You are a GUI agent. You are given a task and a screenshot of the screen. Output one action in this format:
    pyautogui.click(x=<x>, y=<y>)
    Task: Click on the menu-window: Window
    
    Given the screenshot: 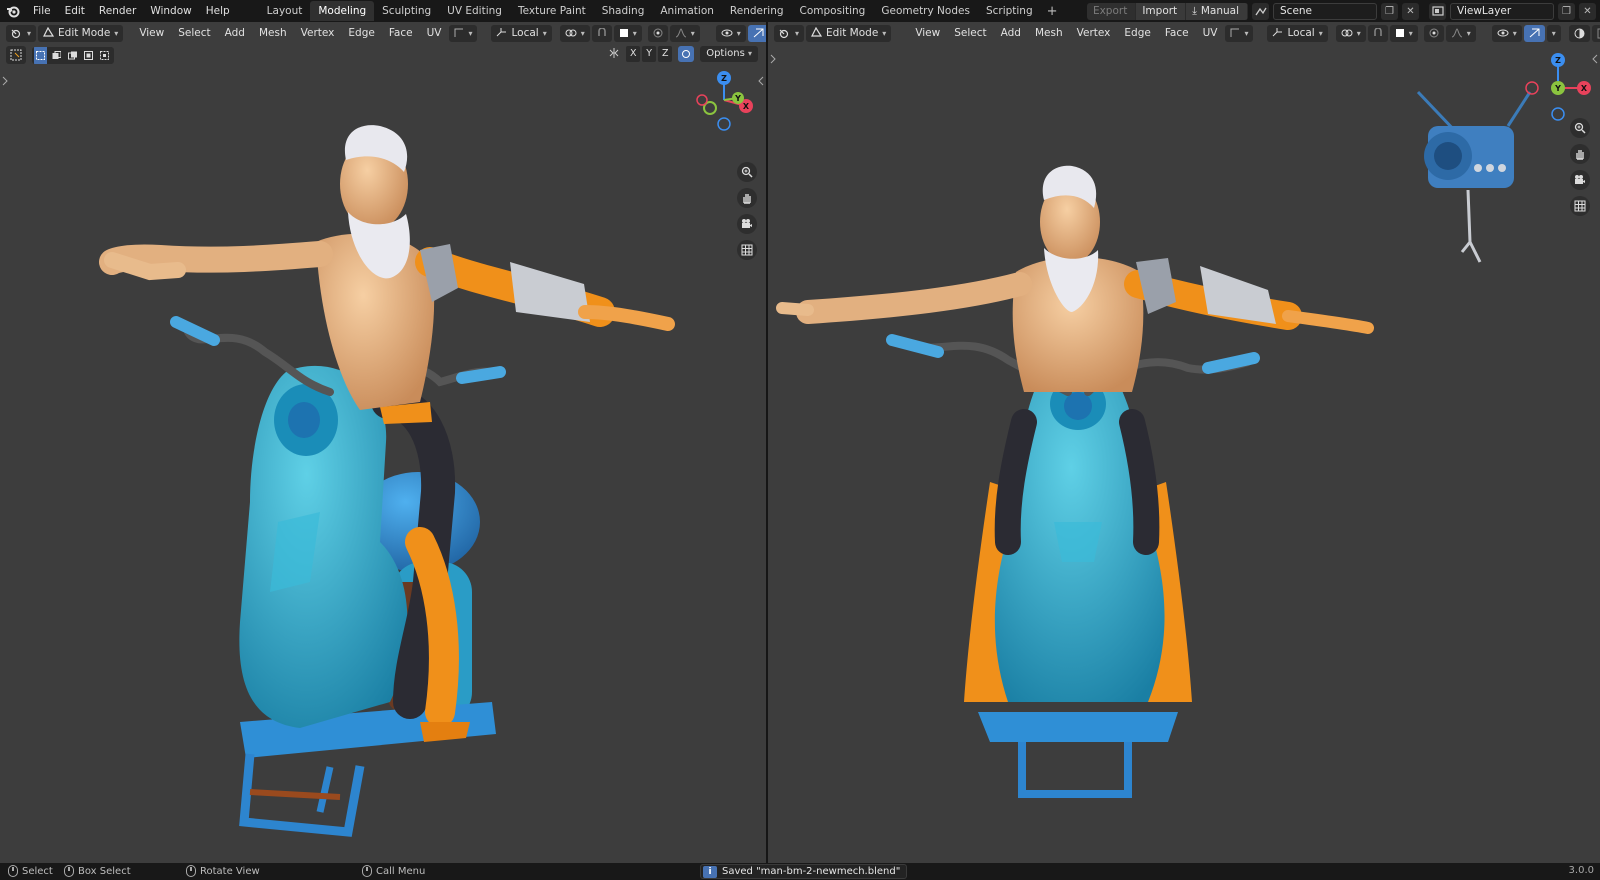 What is the action you would take?
    pyautogui.click(x=170, y=11)
    